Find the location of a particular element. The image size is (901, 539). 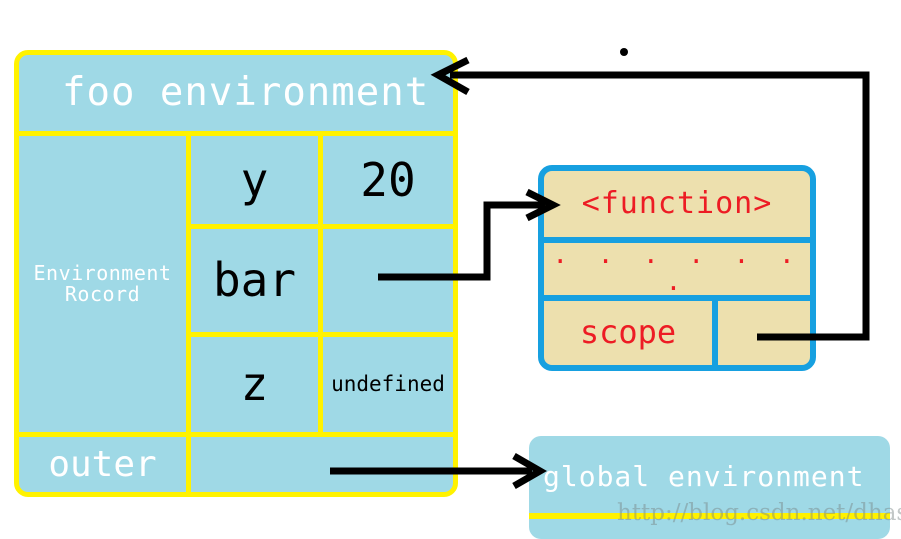

binding-key-z: z is located at coordinates (254, 384).